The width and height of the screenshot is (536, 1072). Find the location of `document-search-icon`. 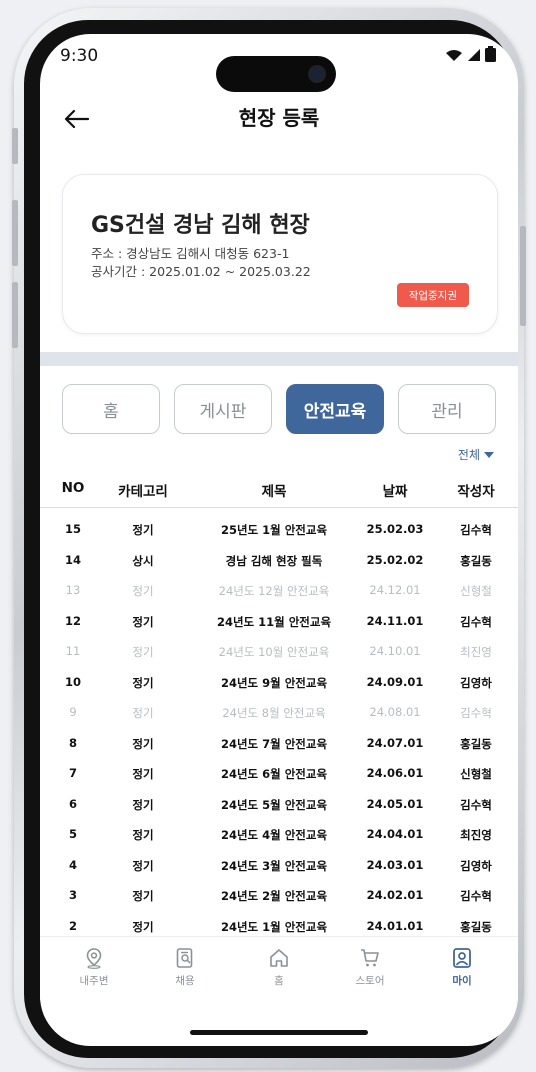

document-search-icon is located at coordinates (184, 958).